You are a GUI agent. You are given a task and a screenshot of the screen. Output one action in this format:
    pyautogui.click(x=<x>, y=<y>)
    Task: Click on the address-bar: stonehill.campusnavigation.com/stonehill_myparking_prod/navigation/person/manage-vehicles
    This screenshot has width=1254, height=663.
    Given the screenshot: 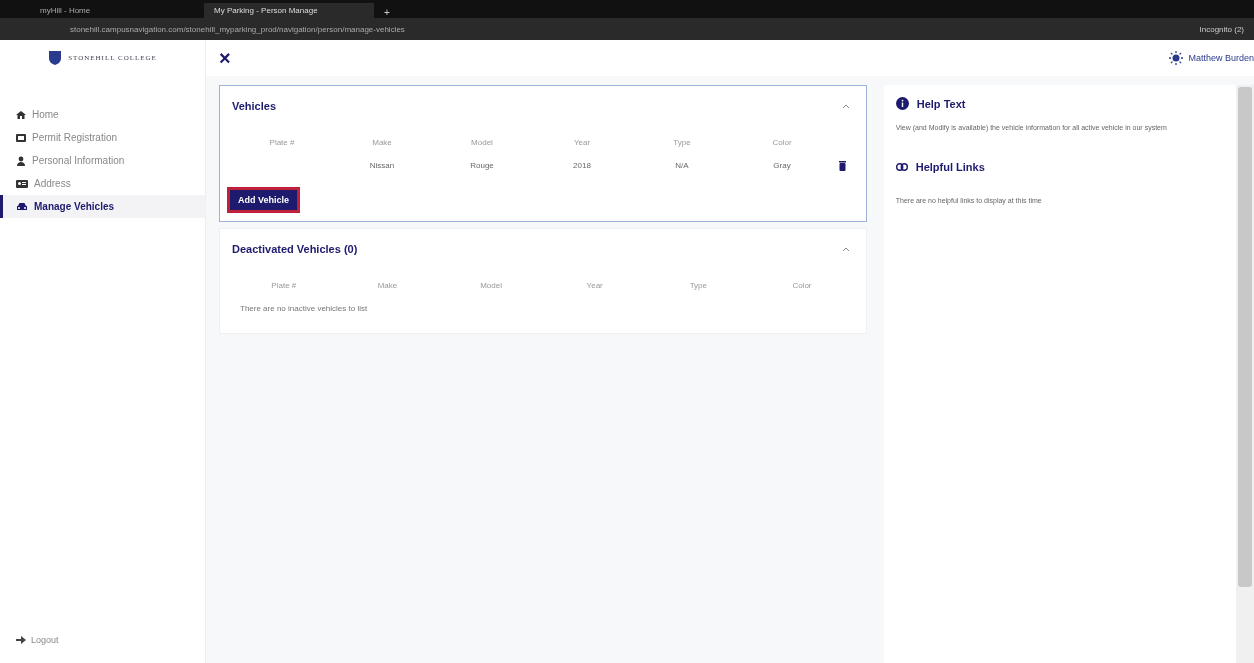 What is the action you would take?
    pyautogui.click(x=237, y=29)
    